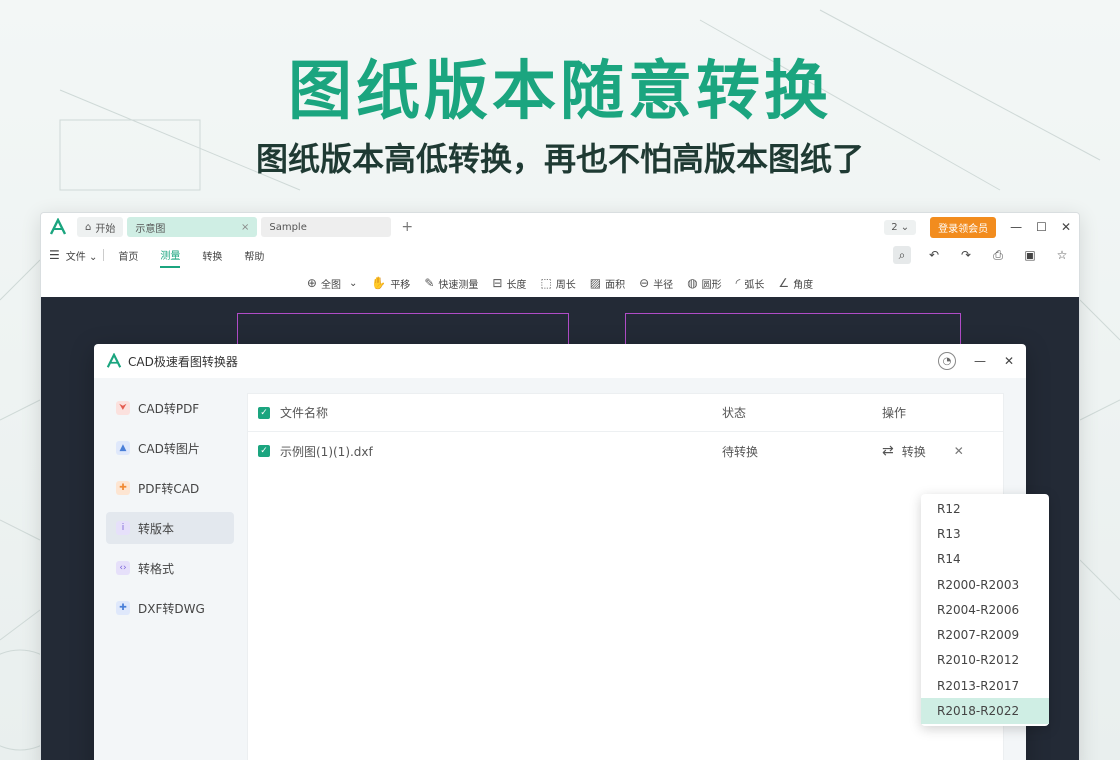  I want to click on select-all-checkbox: ✓, so click(264, 412).